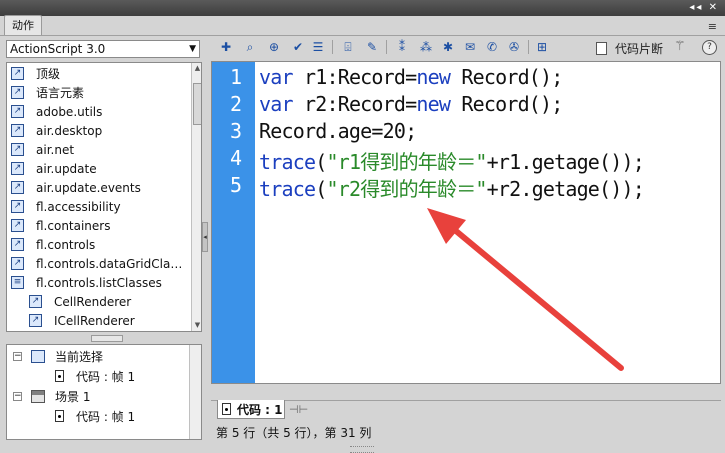 The height and width of the screenshot is (453, 725). What do you see at coordinates (362, 8) in the screenshot?
I see `panel-title-bar: ◂◂ ✕` at bounding box center [362, 8].